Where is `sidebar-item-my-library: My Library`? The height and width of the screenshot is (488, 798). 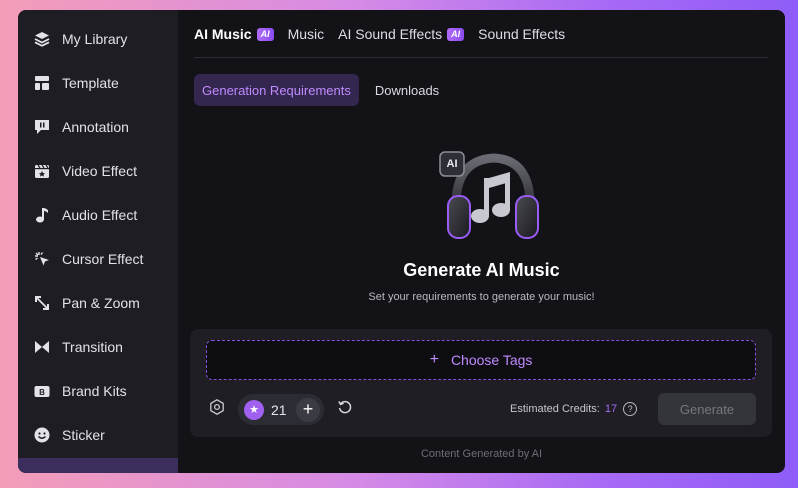
sidebar-item-my-library: My Library is located at coordinates (98, 39).